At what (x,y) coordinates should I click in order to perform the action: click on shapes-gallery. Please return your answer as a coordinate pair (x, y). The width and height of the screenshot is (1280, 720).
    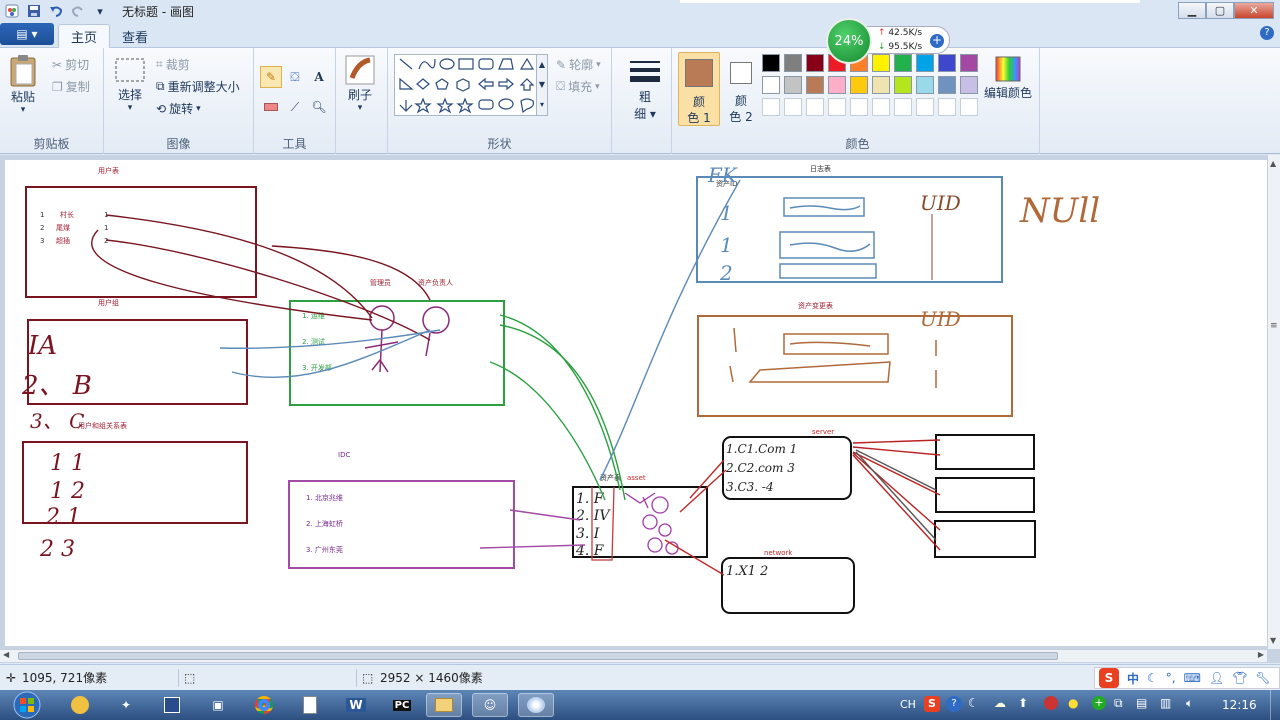
    Looking at the image, I should click on (470, 85).